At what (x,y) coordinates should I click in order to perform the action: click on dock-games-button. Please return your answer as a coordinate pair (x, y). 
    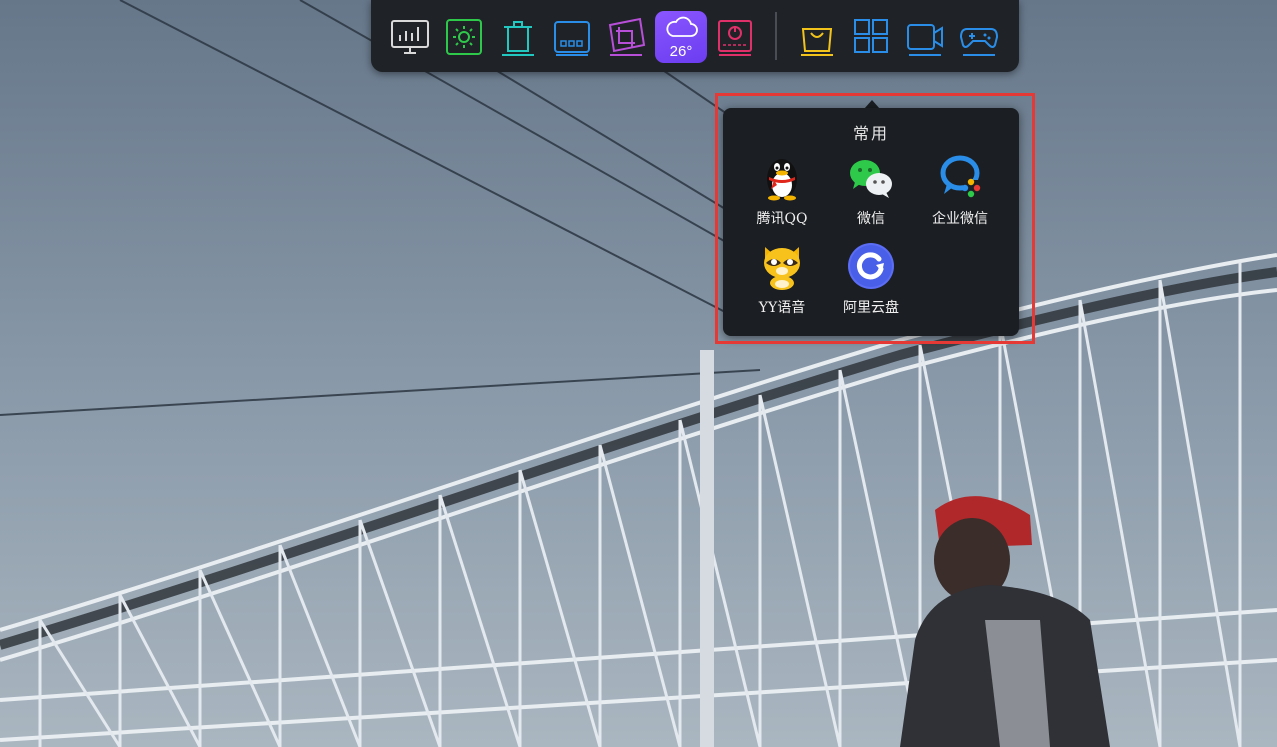
    Looking at the image, I should click on (979, 37).